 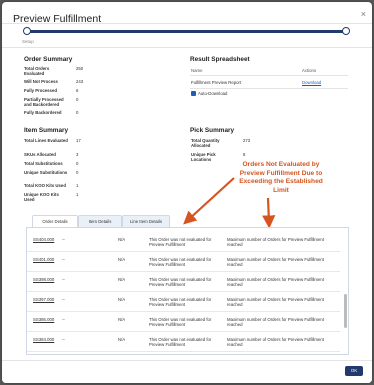 I want to click on table-scrollbar, so click(x=345, y=311).